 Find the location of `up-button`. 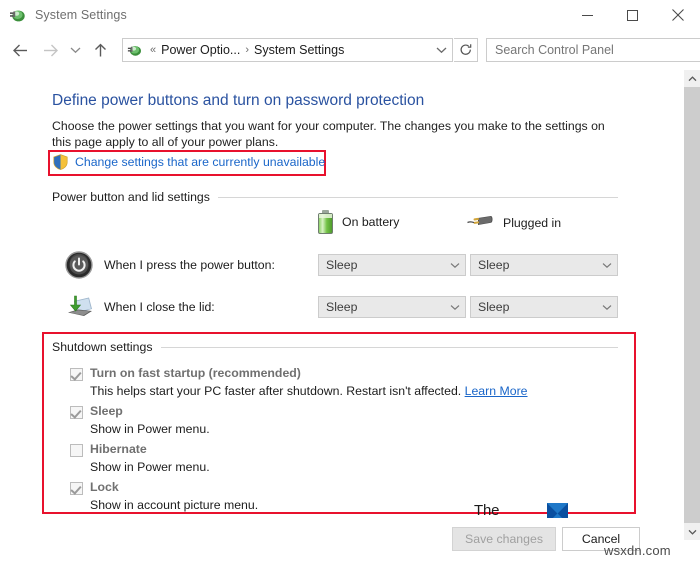

up-button is located at coordinates (100, 50).